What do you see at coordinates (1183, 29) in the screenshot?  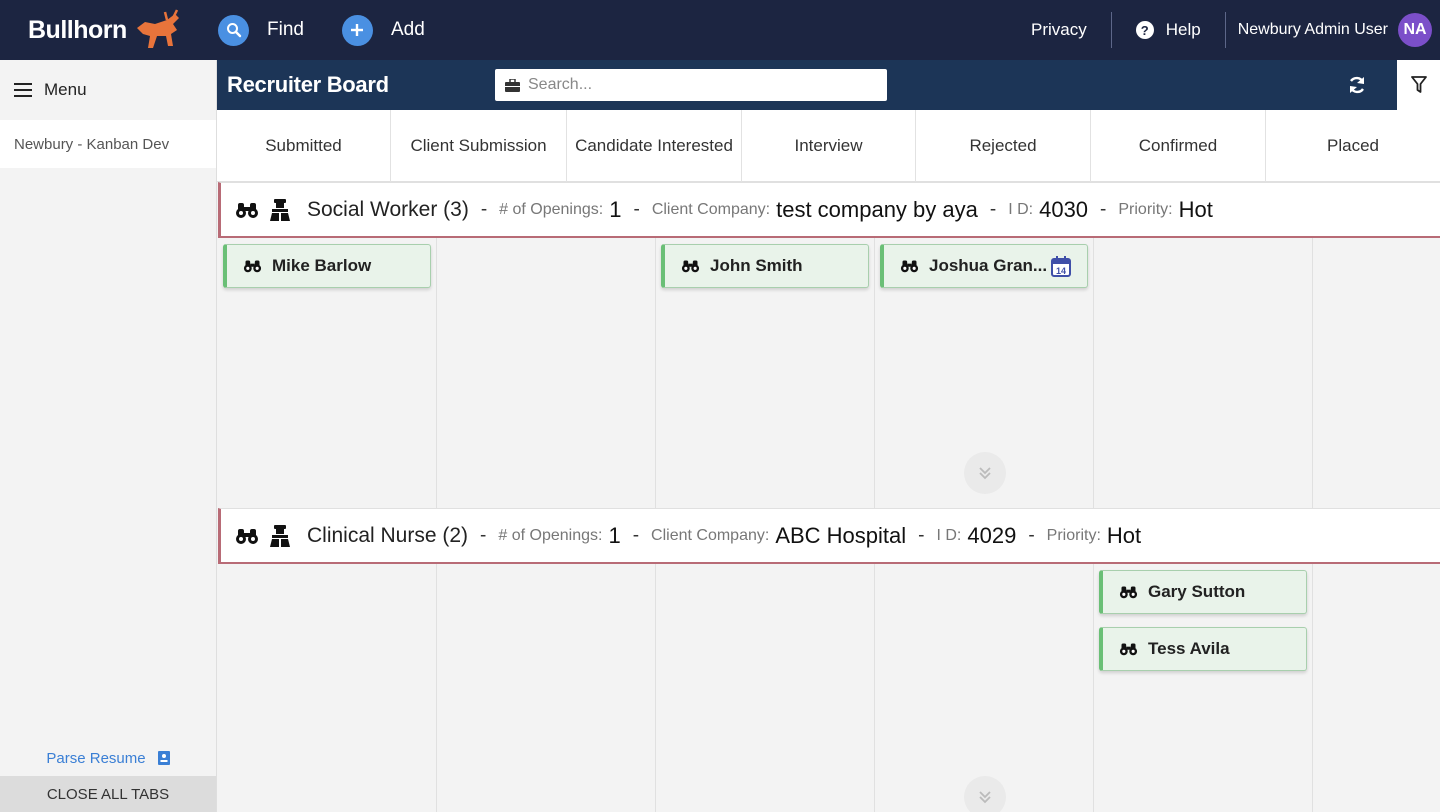 I see `help-label: Help` at bounding box center [1183, 29].